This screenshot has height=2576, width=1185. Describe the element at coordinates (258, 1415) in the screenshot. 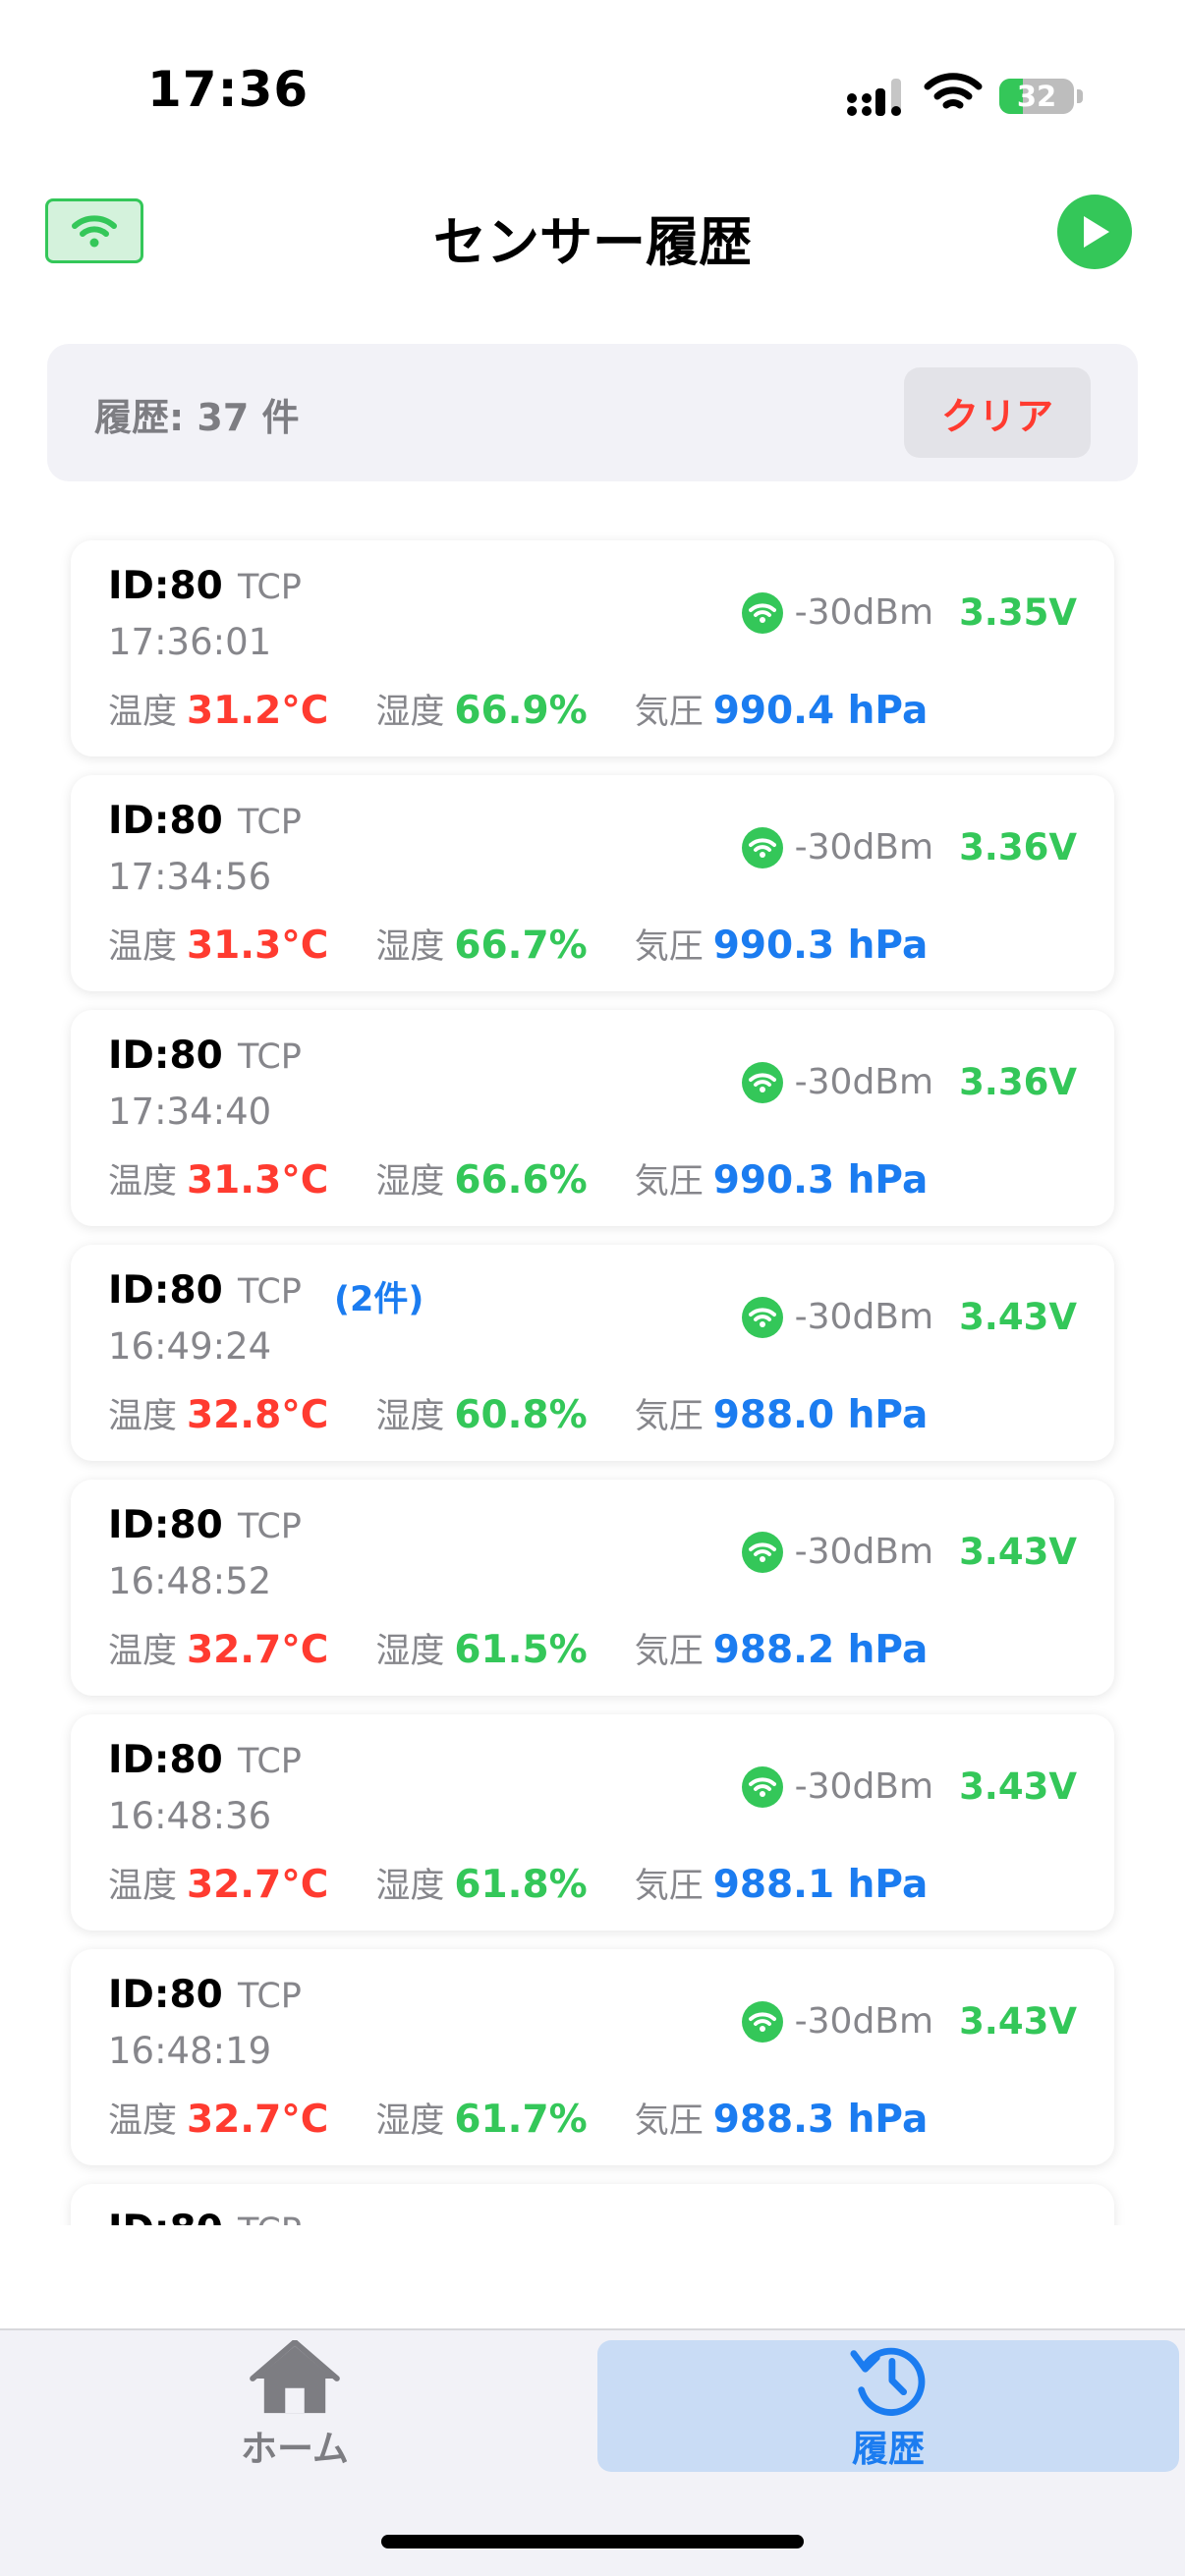

I see `record-temperature: 32.8°C` at that location.